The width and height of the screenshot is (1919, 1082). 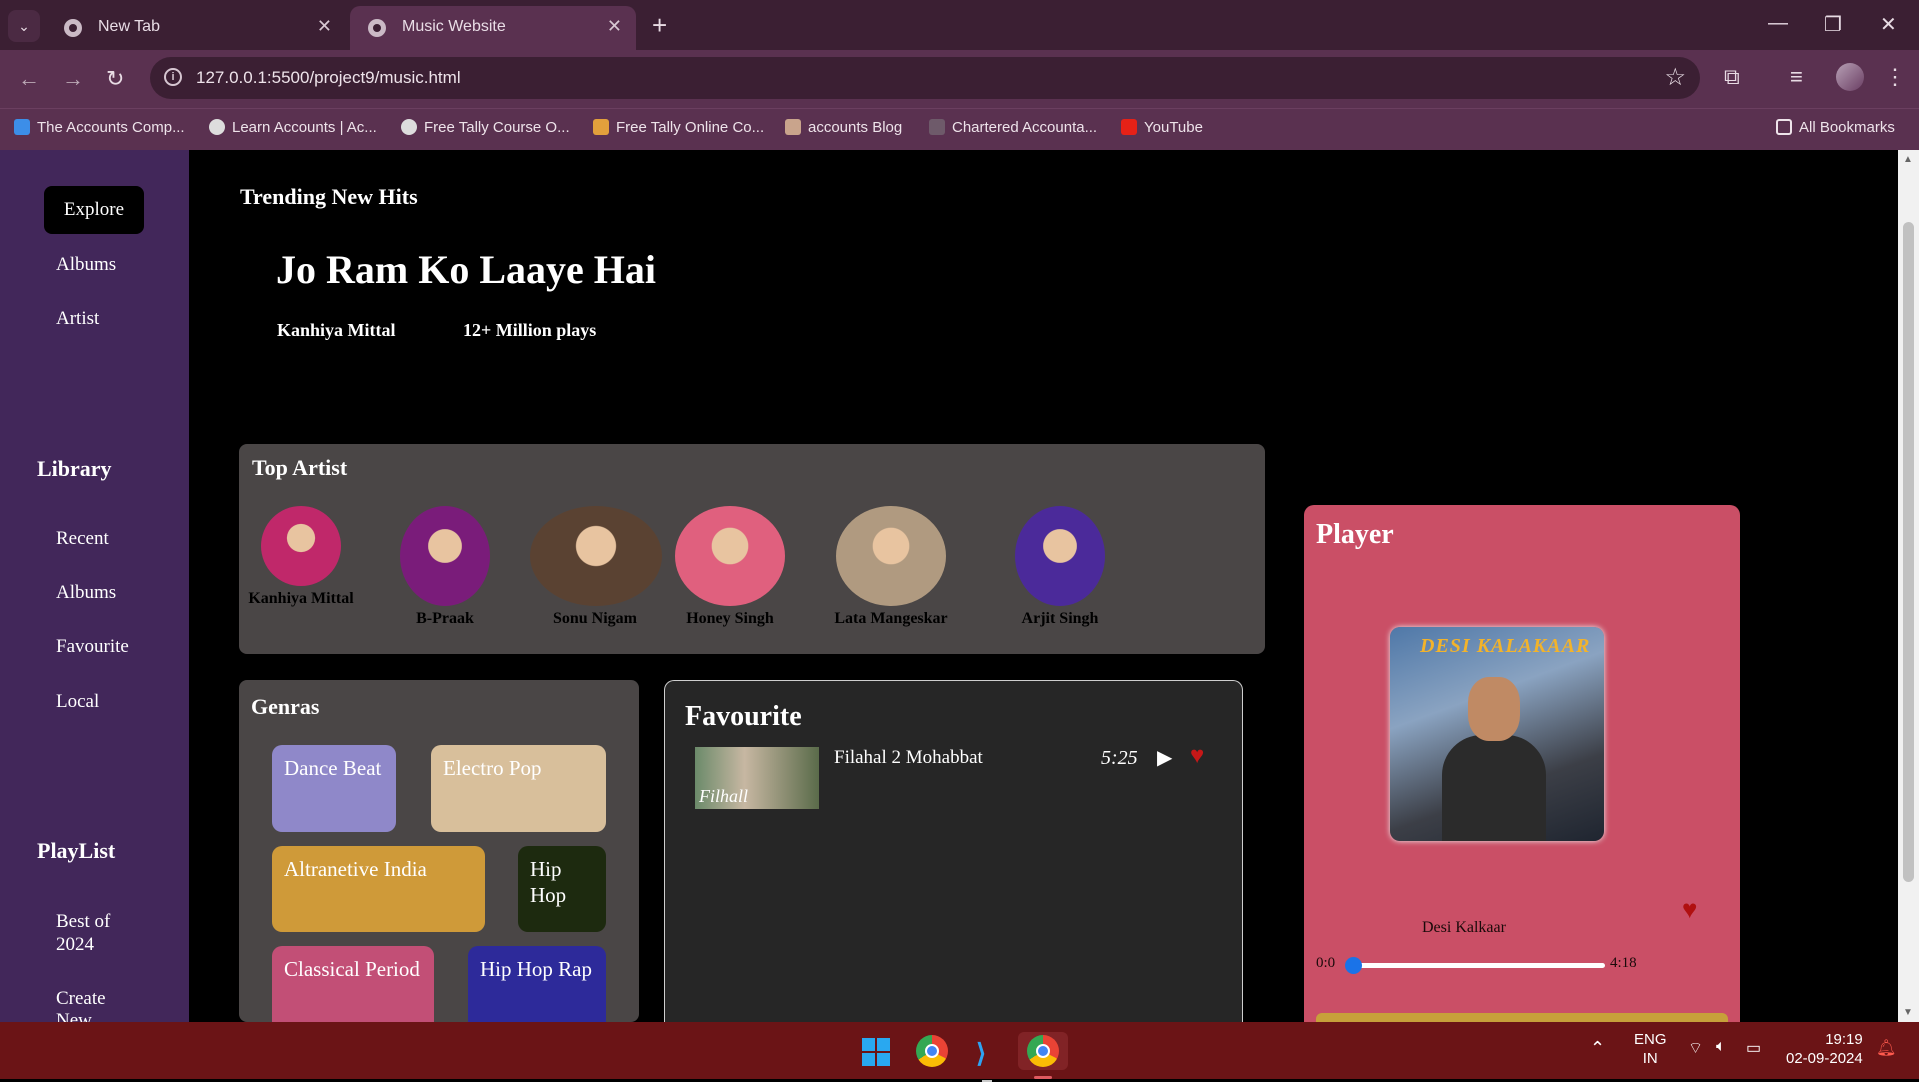 What do you see at coordinates (1833, 24) in the screenshot?
I see `restore-icon: ❐` at bounding box center [1833, 24].